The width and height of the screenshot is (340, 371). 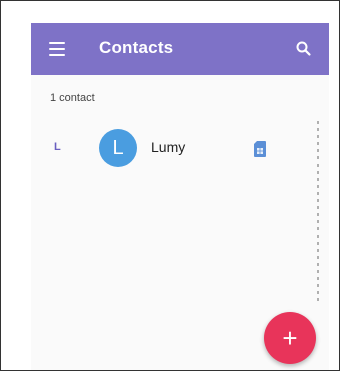 I want to click on page-title: Contacts, so click(x=136, y=47).